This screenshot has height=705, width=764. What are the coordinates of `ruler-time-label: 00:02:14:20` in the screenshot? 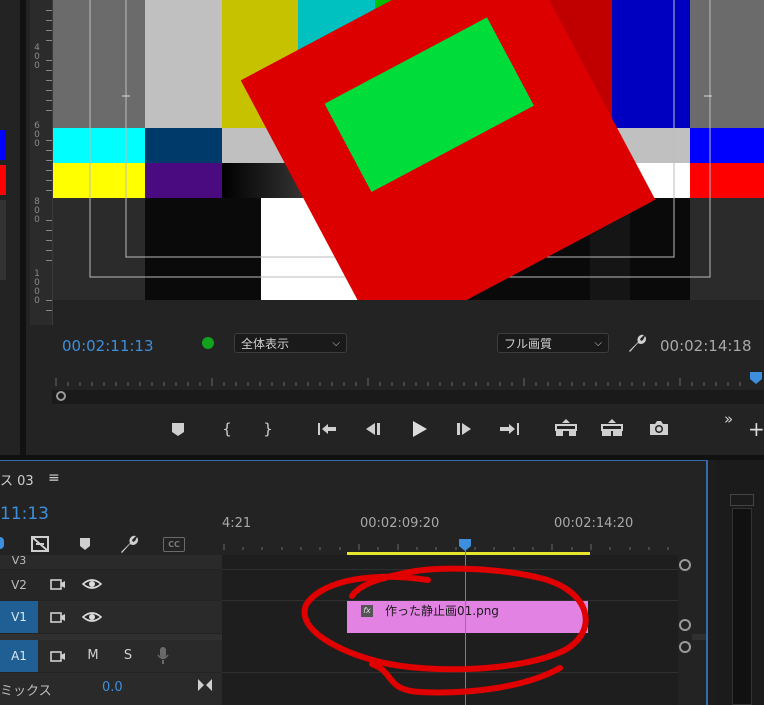 It's located at (594, 523).